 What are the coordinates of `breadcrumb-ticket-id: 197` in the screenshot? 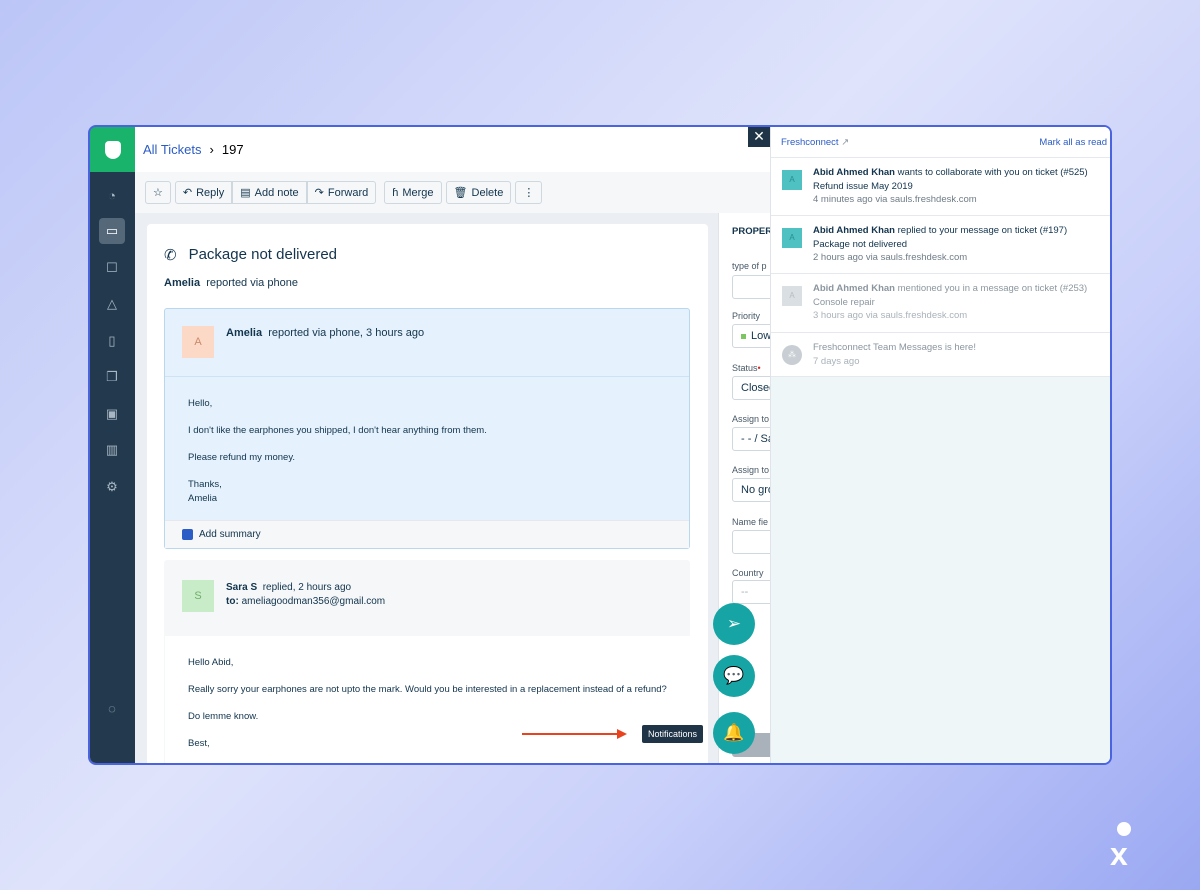 It's located at (232, 149).